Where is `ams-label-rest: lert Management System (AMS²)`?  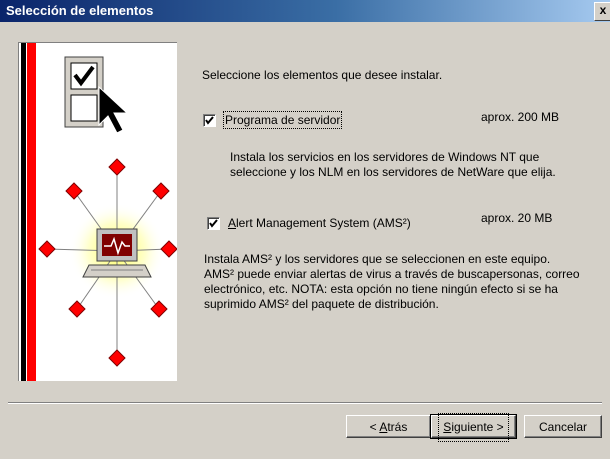 ams-label-rest: lert Management System (AMS²) is located at coordinates (323, 223).